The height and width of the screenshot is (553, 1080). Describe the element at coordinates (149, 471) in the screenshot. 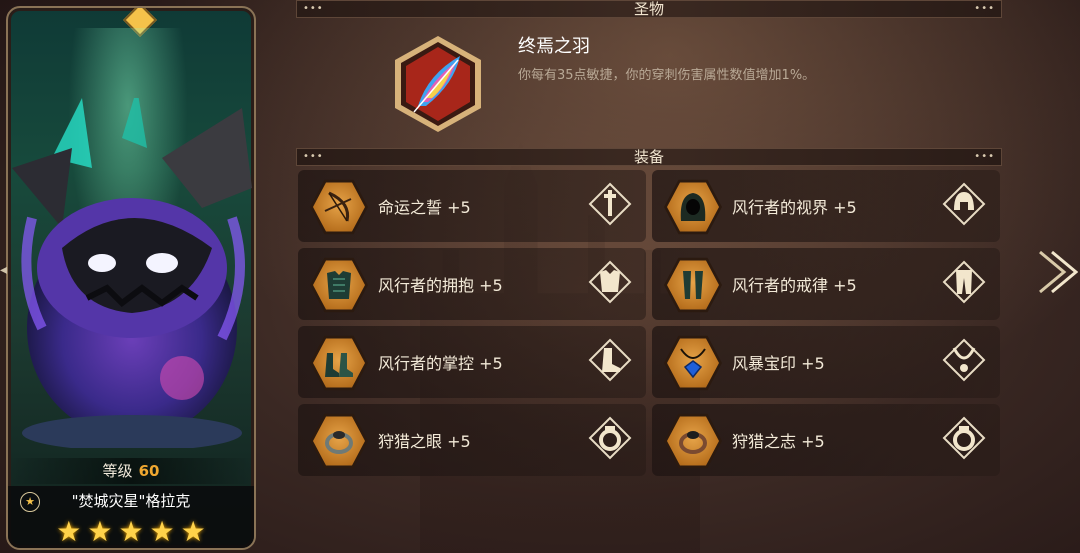

I see `level-value: 60` at that location.